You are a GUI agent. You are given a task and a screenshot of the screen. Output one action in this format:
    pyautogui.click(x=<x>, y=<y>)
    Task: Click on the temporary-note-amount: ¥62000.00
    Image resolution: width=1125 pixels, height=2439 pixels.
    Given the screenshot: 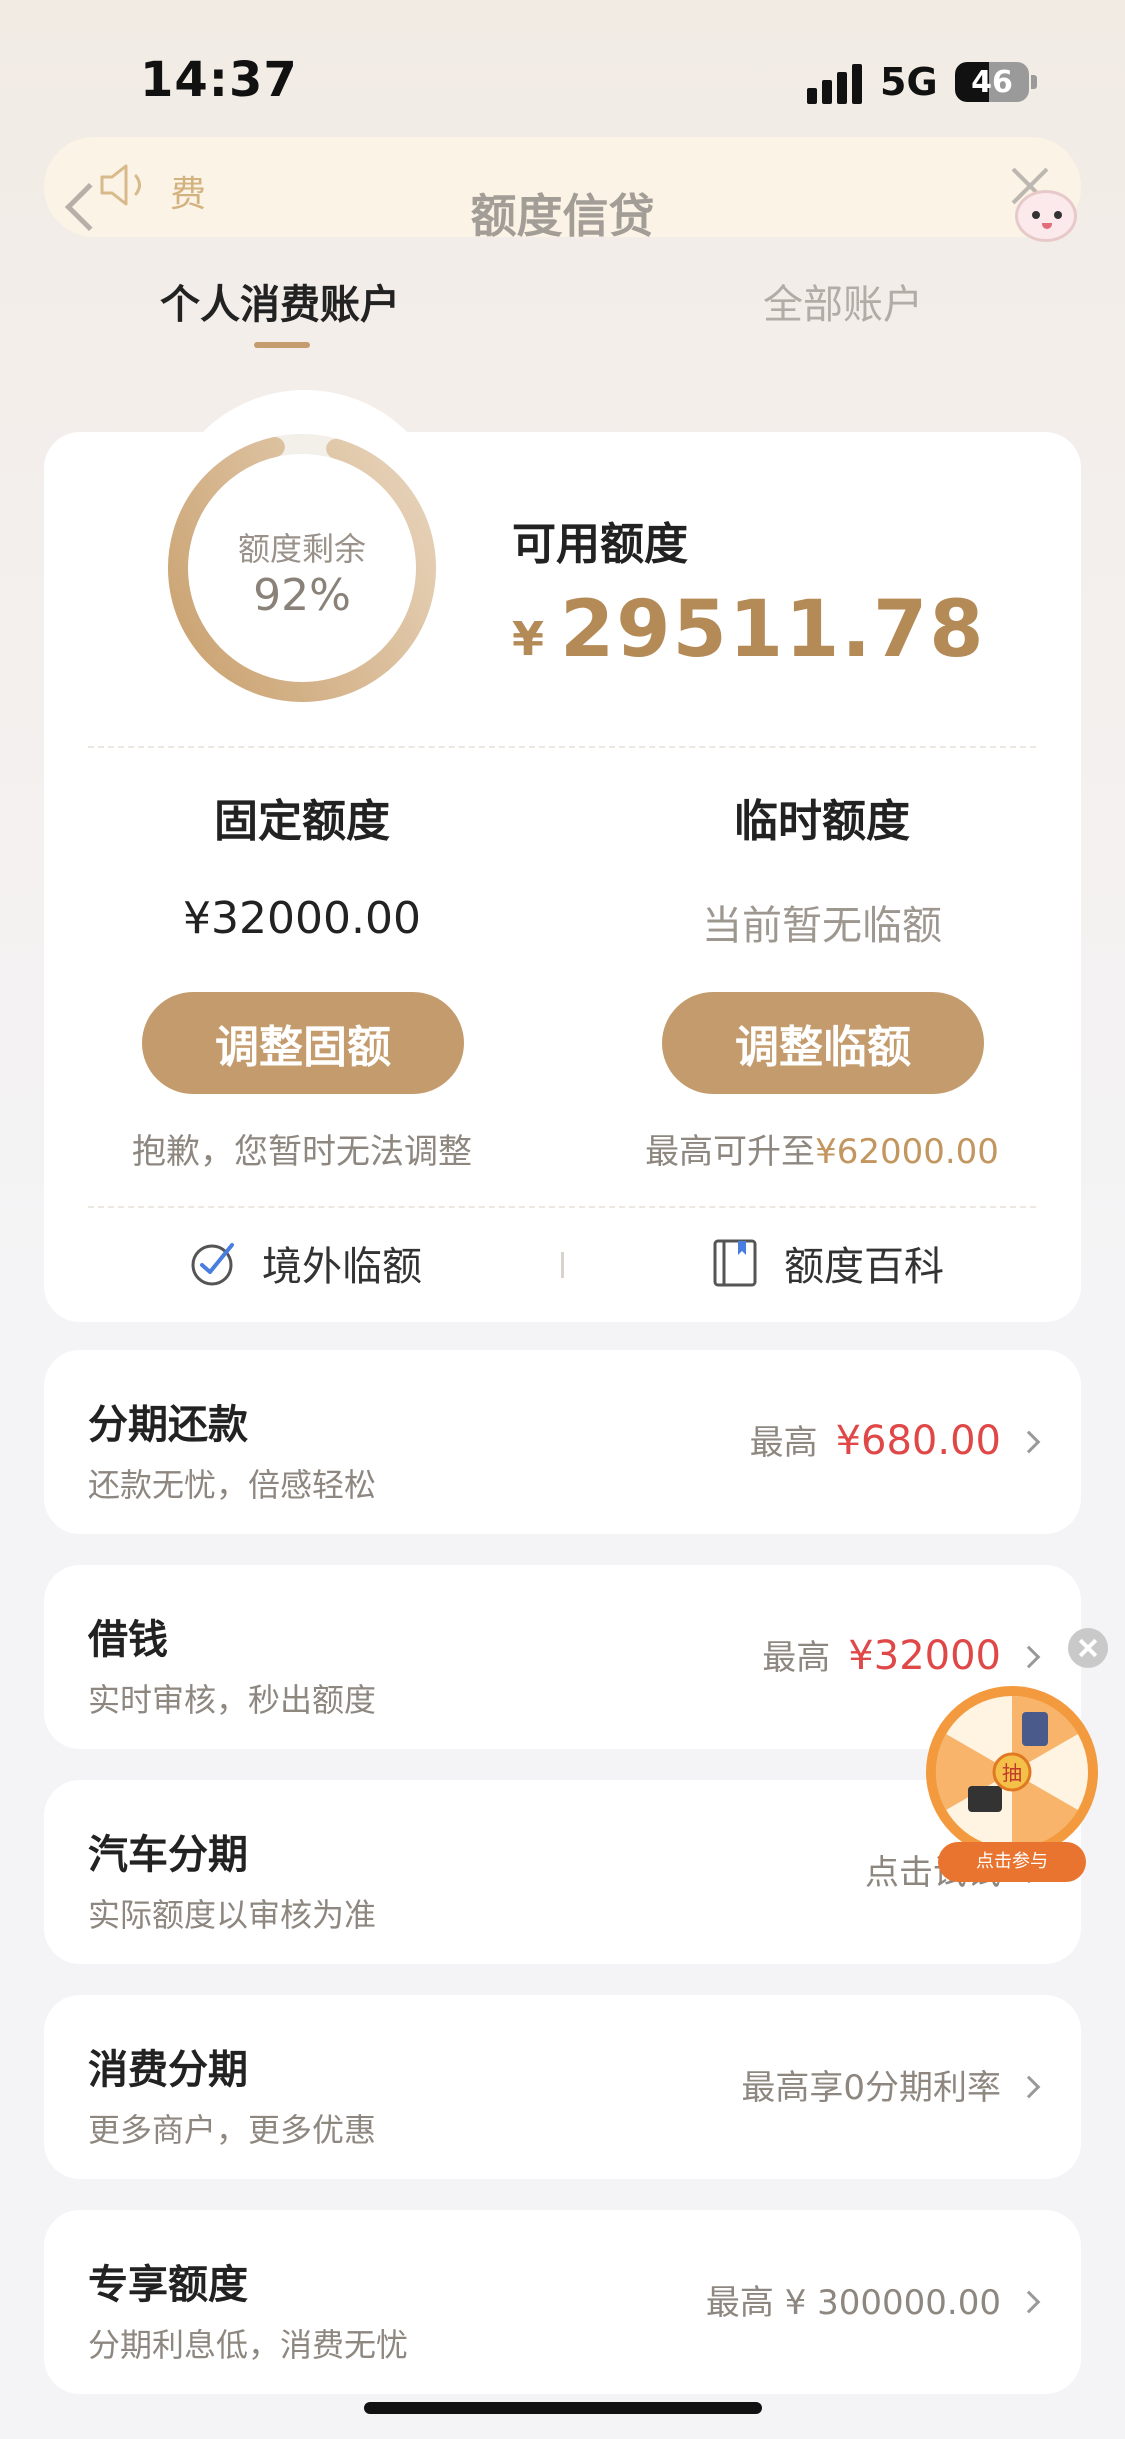 What is the action you would take?
    pyautogui.click(x=907, y=1152)
    